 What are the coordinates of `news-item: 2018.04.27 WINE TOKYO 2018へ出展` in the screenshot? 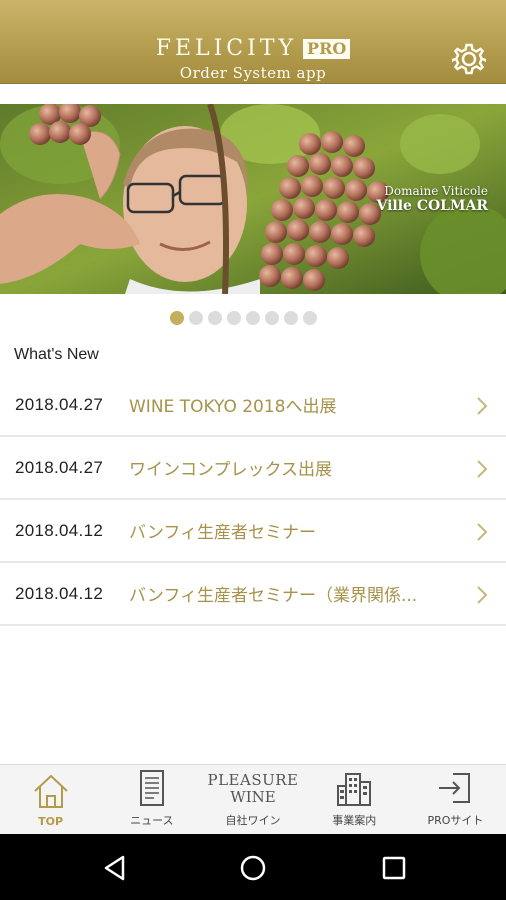 It's located at (253, 405).